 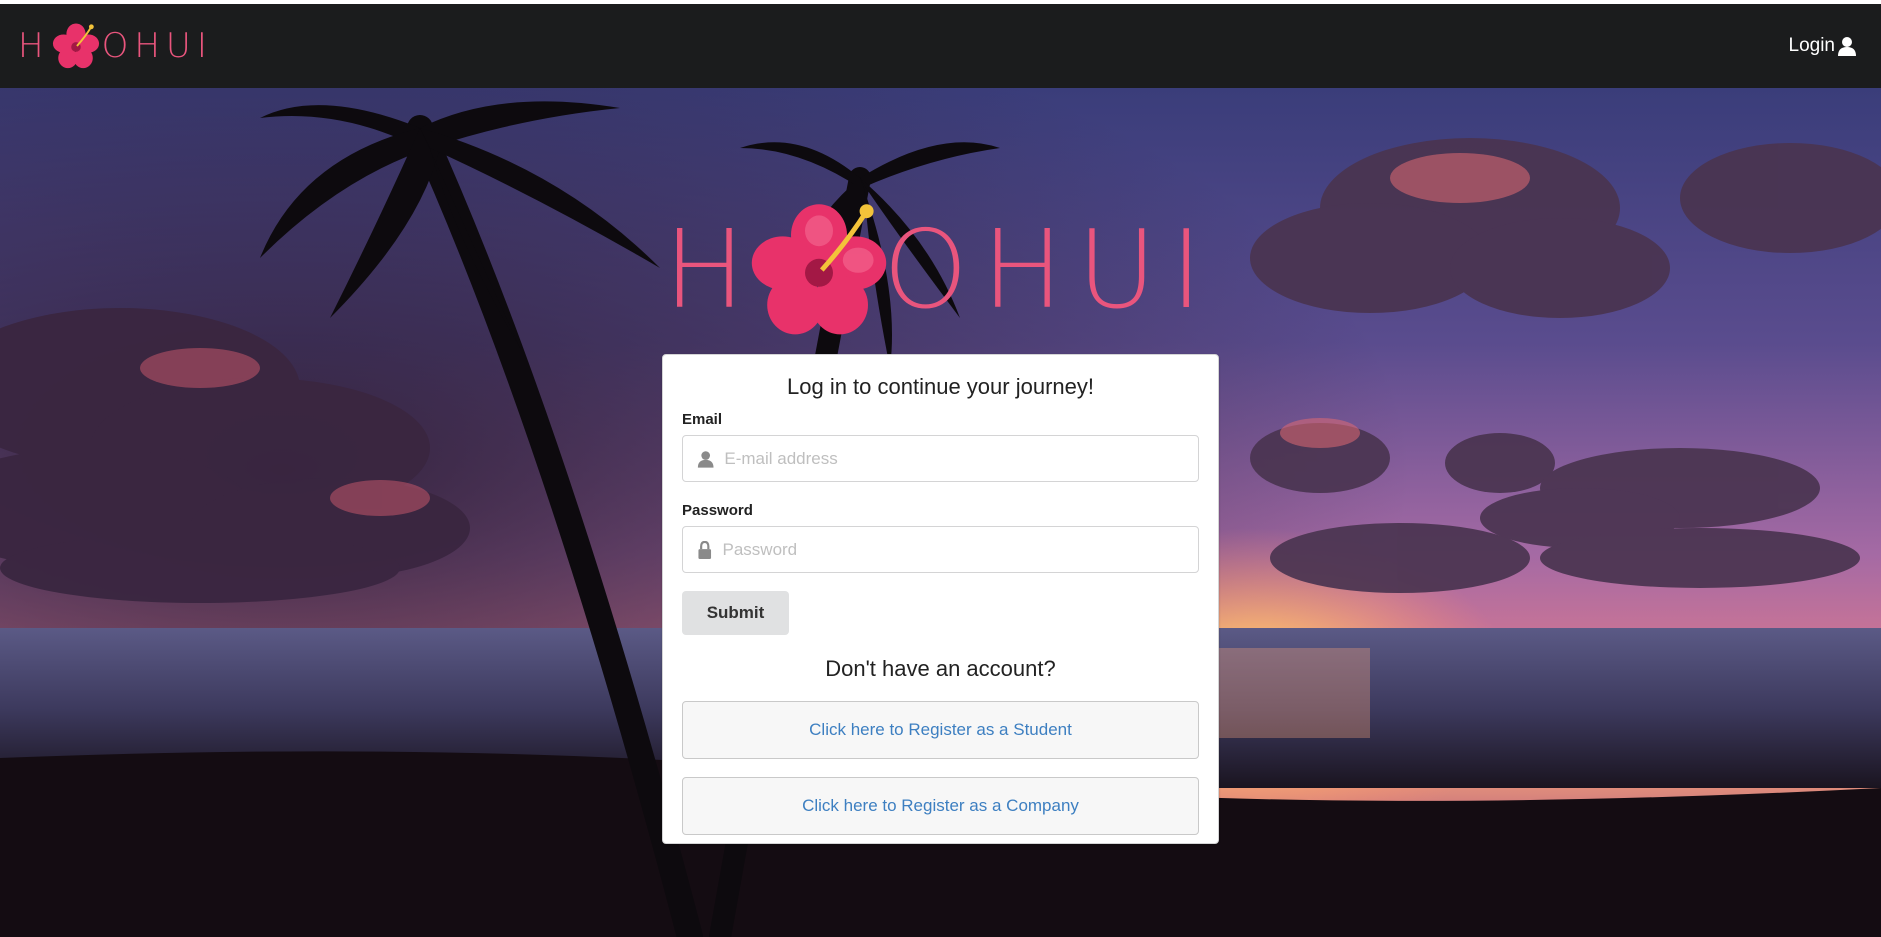 I want to click on no-account-text: Don't have an account?, so click(x=940, y=668).